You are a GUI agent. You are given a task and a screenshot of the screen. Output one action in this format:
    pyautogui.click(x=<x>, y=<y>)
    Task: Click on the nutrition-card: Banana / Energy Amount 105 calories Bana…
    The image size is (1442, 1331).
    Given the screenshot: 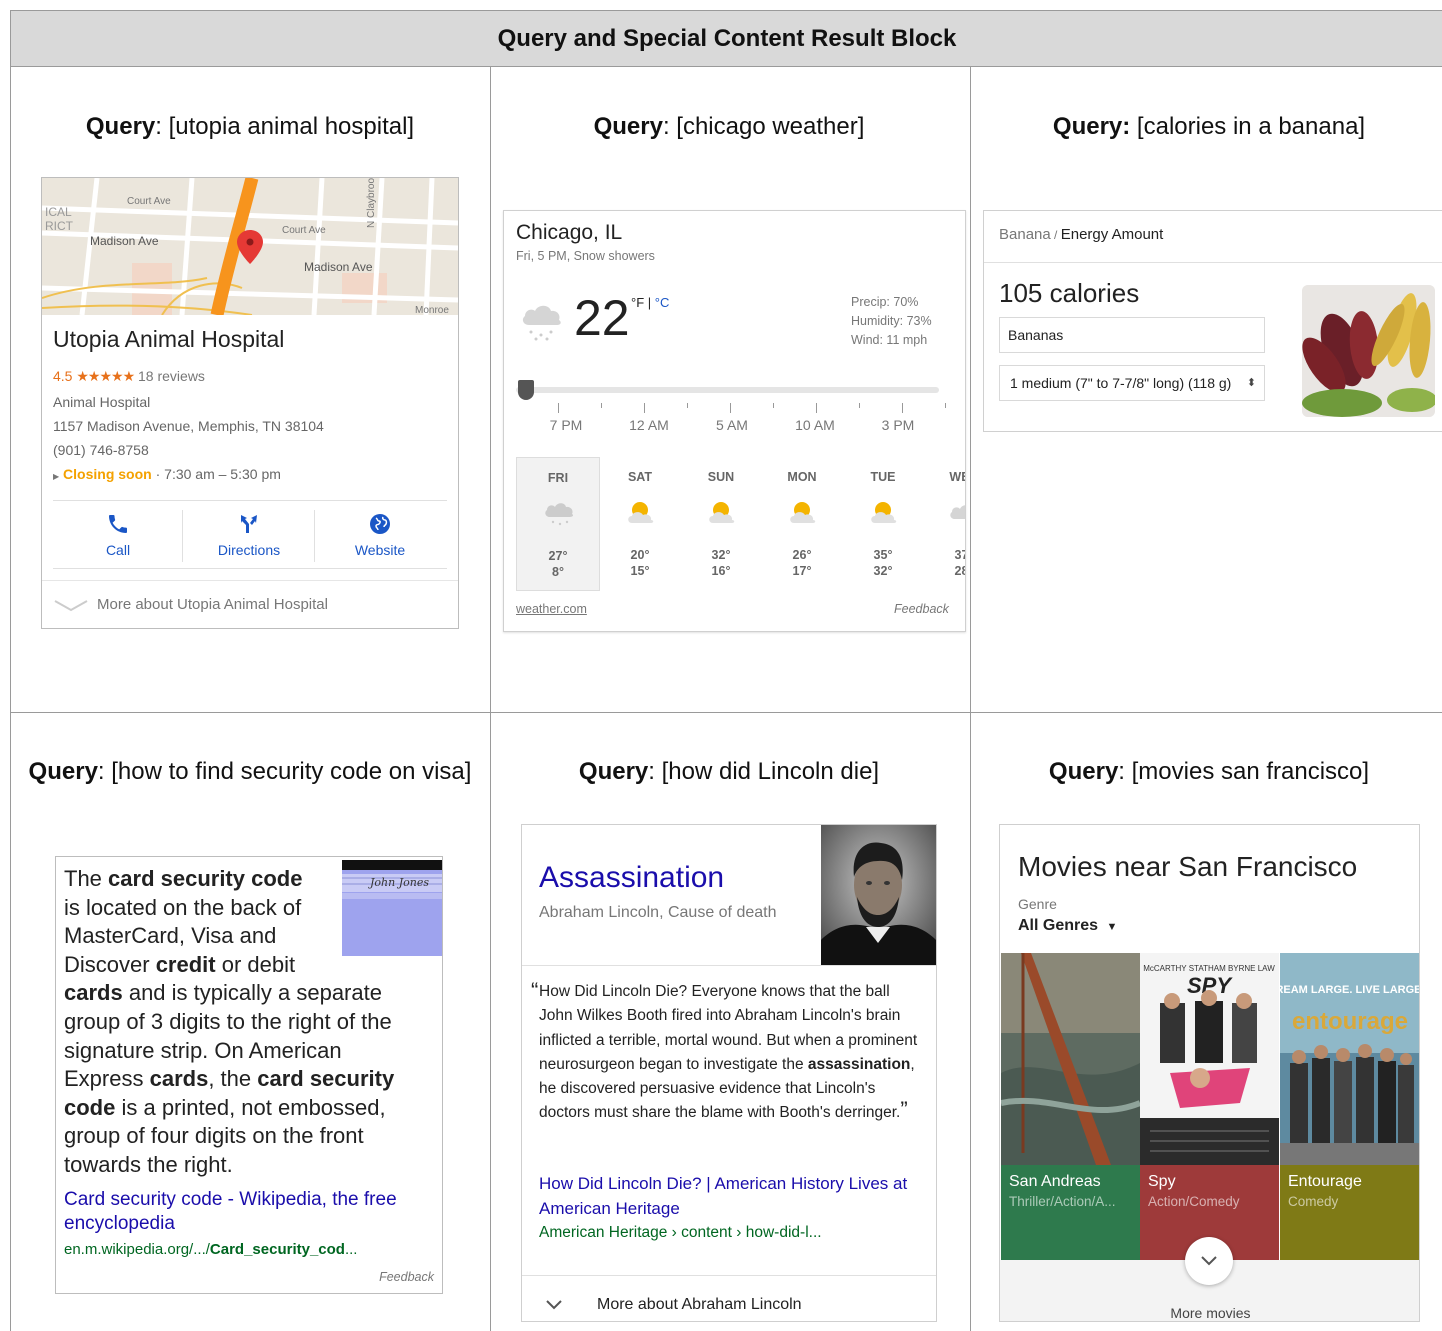 What is the action you would take?
    pyautogui.click(x=1212, y=321)
    